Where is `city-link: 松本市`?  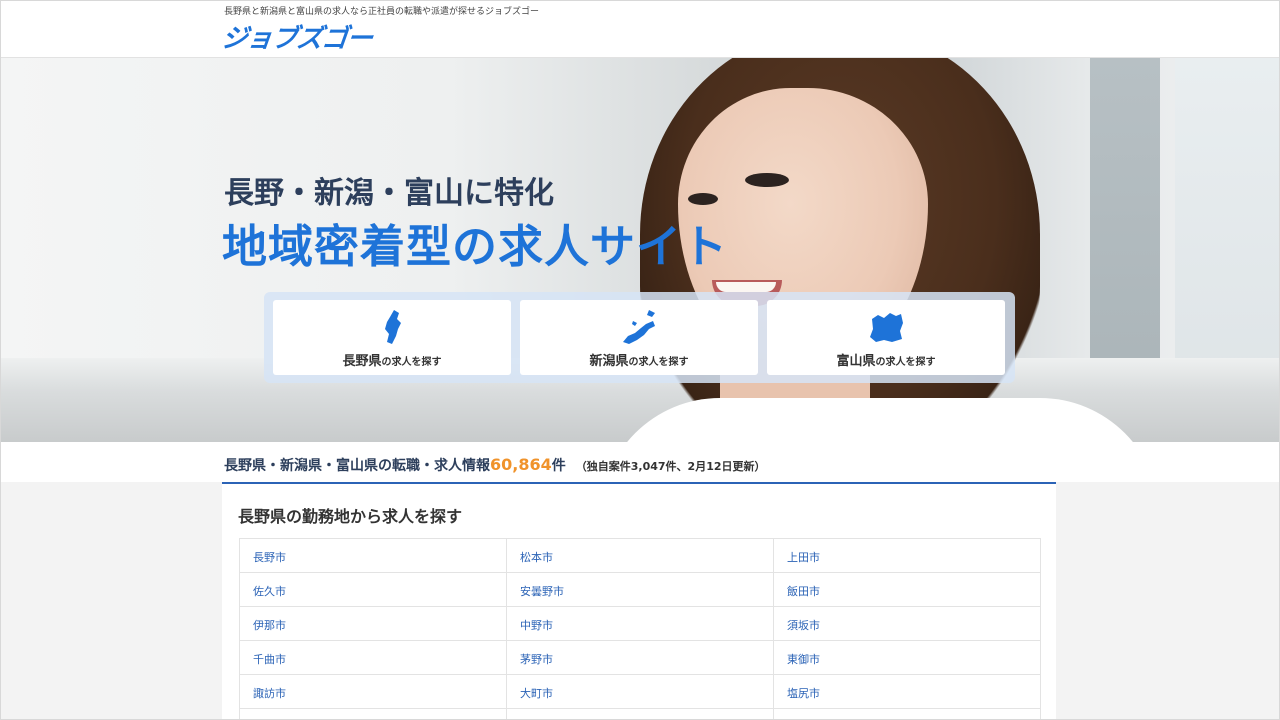 city-link: 松本市 is located at coordinates (640, 556).